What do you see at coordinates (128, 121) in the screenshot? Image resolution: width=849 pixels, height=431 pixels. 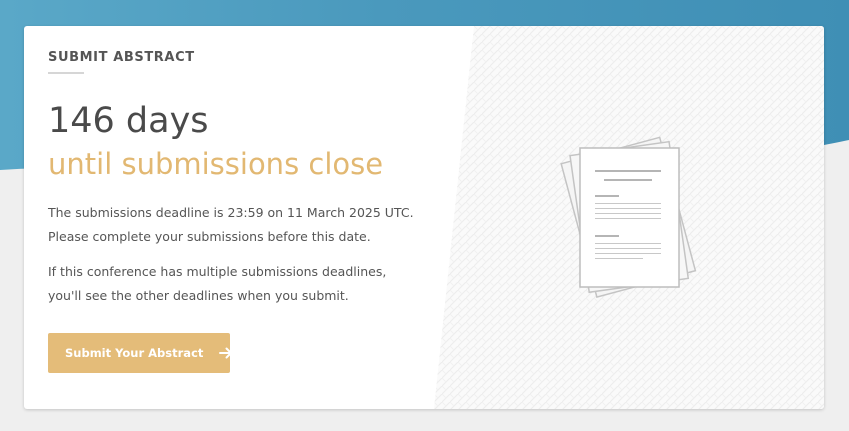 I see `countdown-days: 146 days` at bounding box center [128, 121].